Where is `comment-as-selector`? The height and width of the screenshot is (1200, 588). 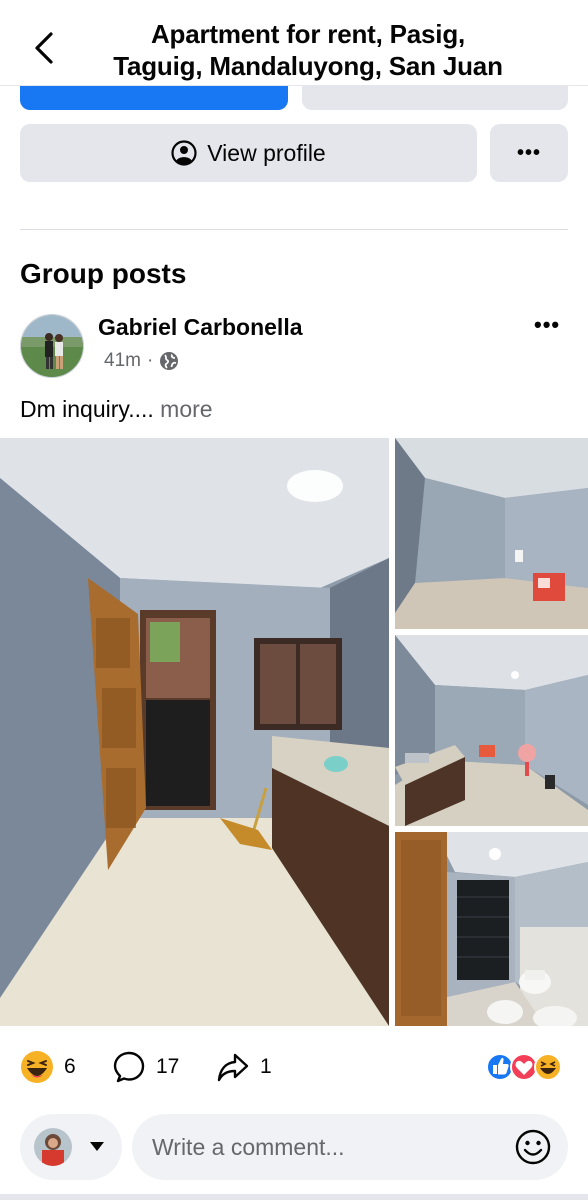
comment-as-selector is located at coordinates (71, 1147).